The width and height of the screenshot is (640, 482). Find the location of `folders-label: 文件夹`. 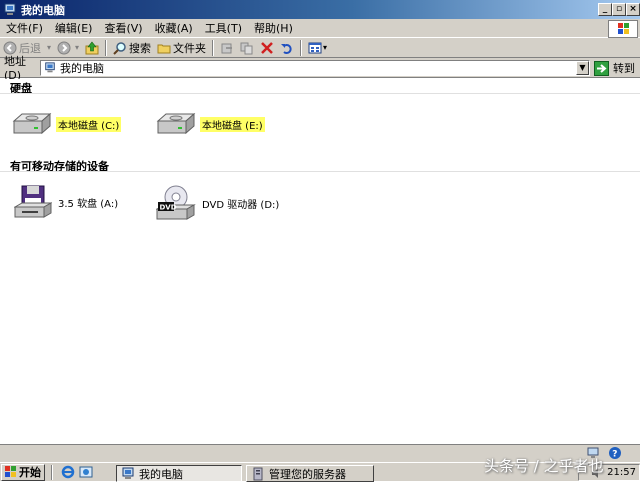

folders-label: 文件夹 is located at coordinates (190, 48).